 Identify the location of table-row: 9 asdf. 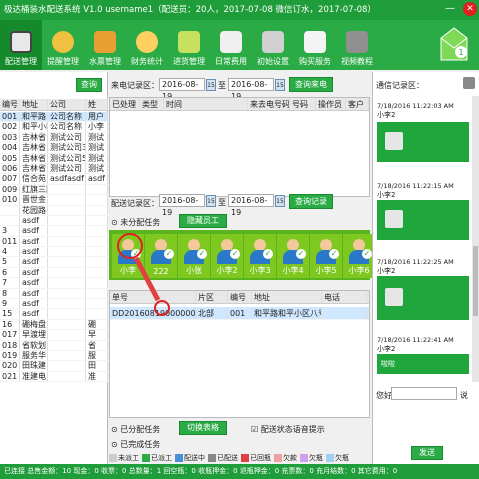
(54, 304).